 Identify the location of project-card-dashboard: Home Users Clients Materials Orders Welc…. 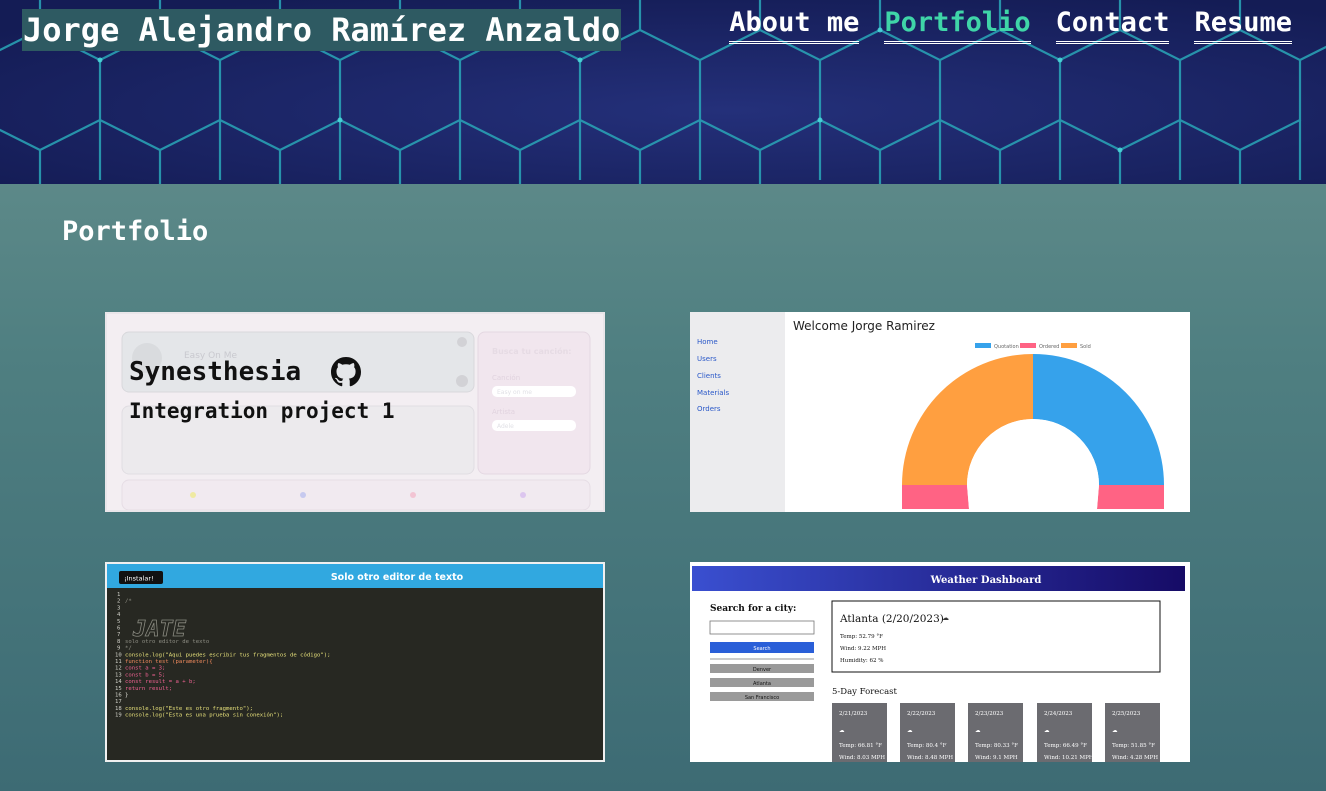
(940, 412).